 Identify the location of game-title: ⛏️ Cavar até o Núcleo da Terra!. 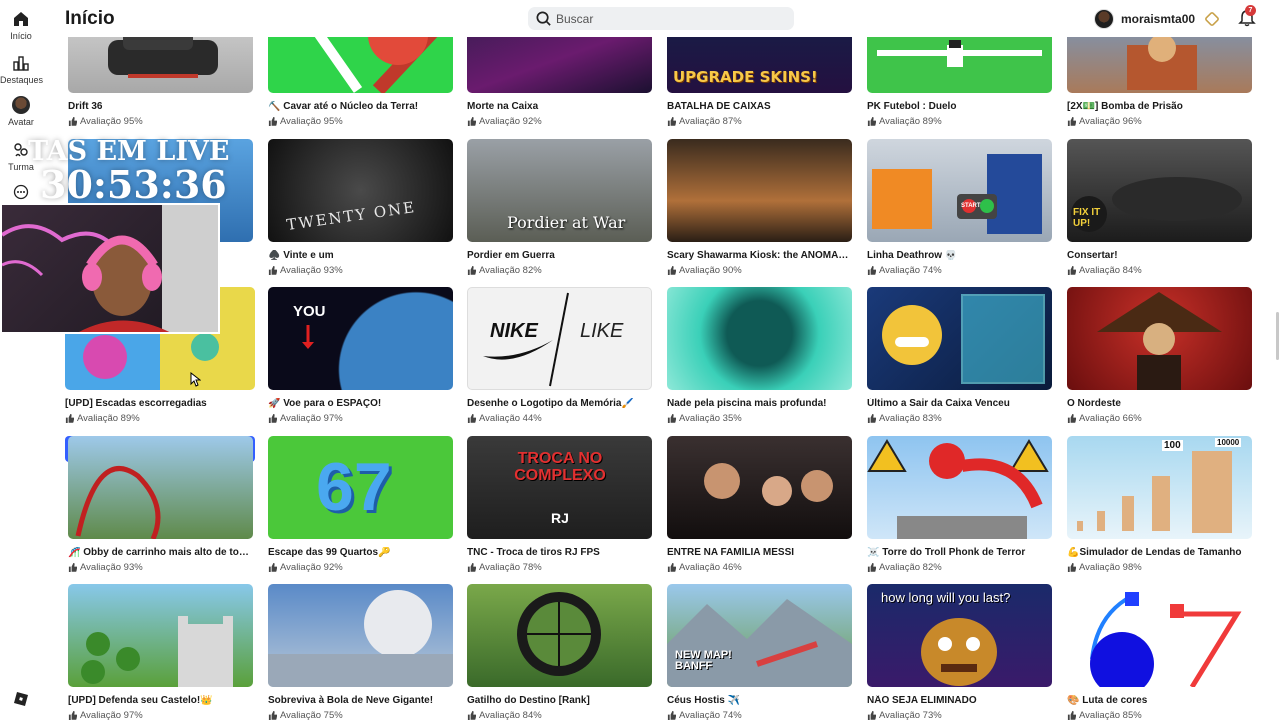
(360, 107).